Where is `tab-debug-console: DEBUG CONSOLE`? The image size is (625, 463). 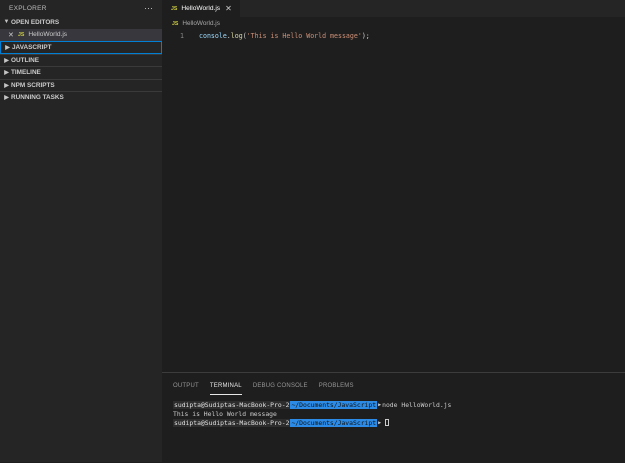
tab-debug-console: DEBUG CONSOLE is located at coordinates (280, 389).